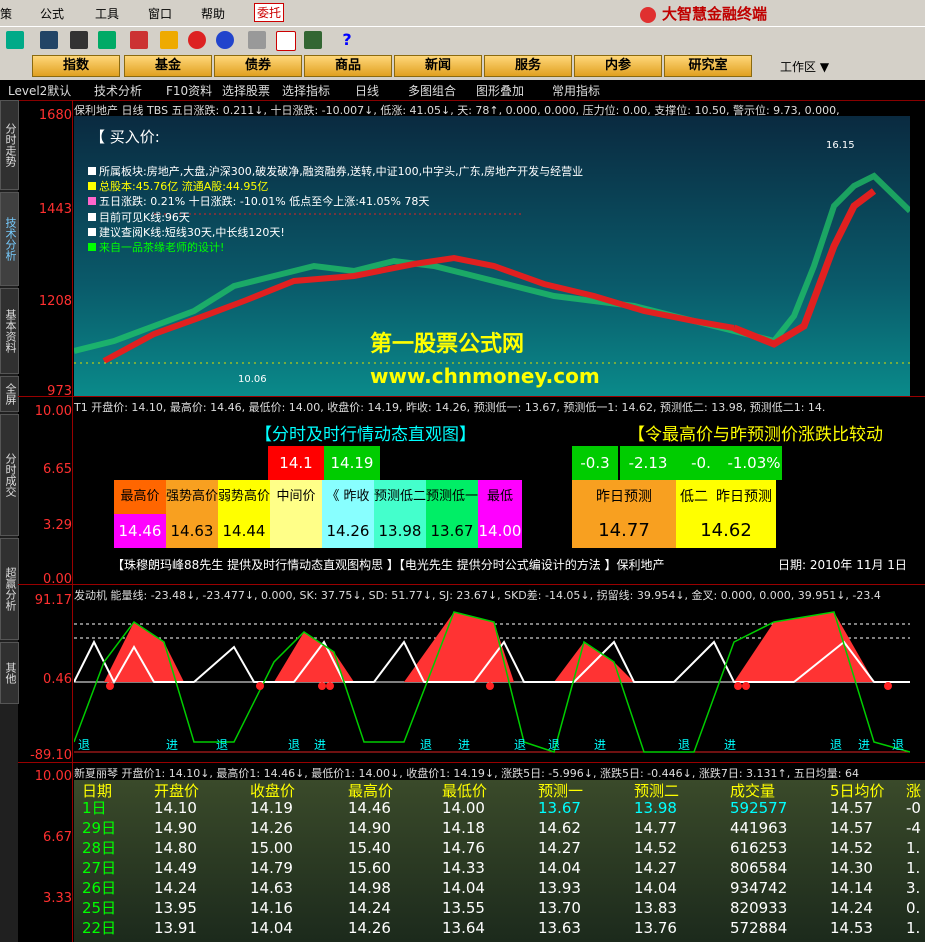  What do you see at coordinates (257, 40) in the screenshot?
I see `print-icon` at bounding box center [257, 40].